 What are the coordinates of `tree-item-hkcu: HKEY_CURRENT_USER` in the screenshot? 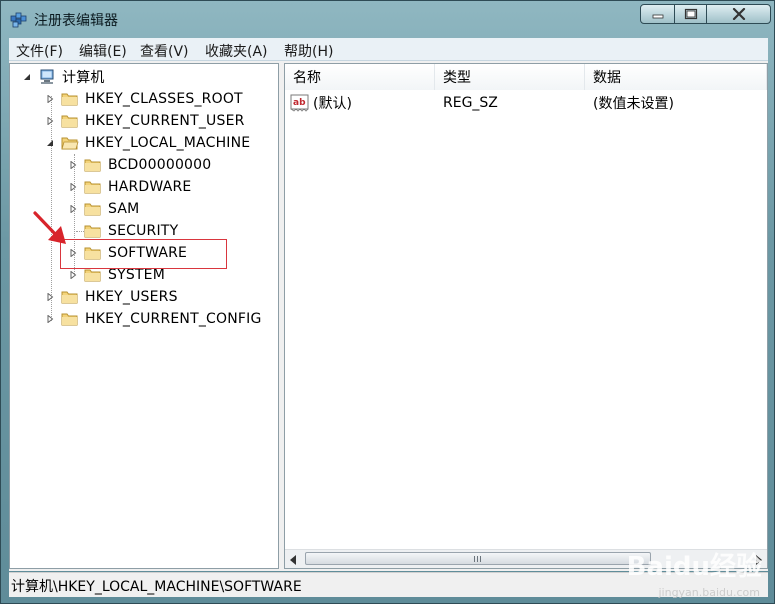 It's located at (145, 121).